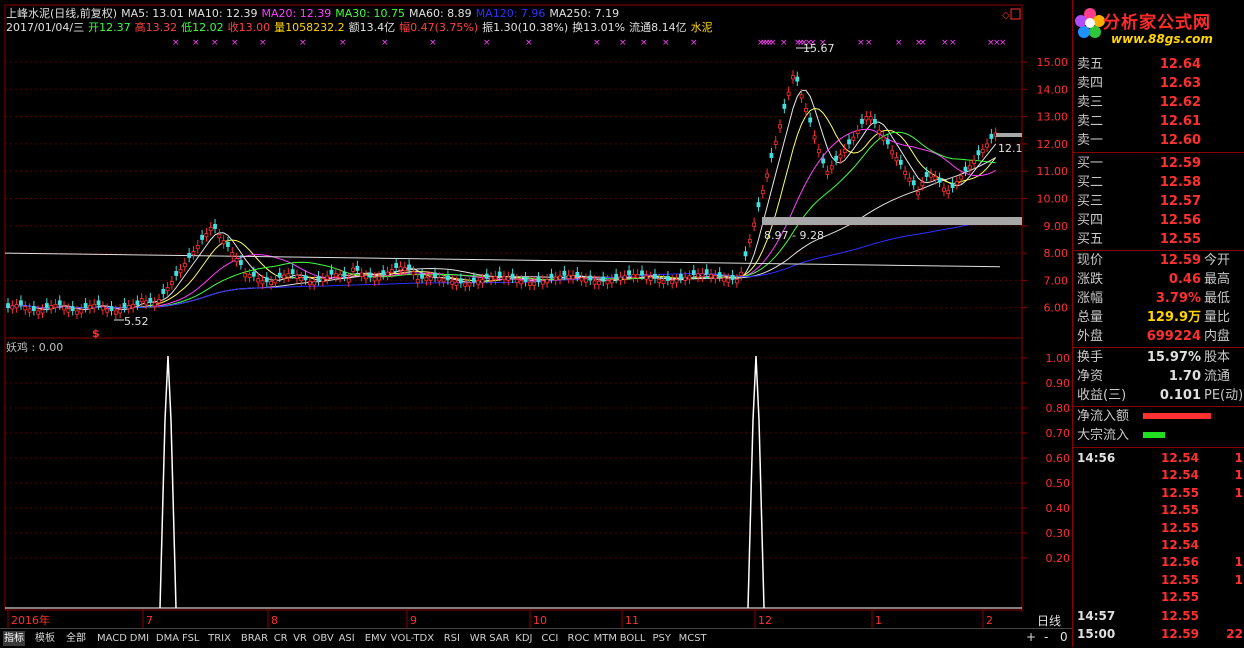 The height and width of the screenshot is (648, 1244). I want to click on indicator-tab-2: 全部, so click(76, 638).